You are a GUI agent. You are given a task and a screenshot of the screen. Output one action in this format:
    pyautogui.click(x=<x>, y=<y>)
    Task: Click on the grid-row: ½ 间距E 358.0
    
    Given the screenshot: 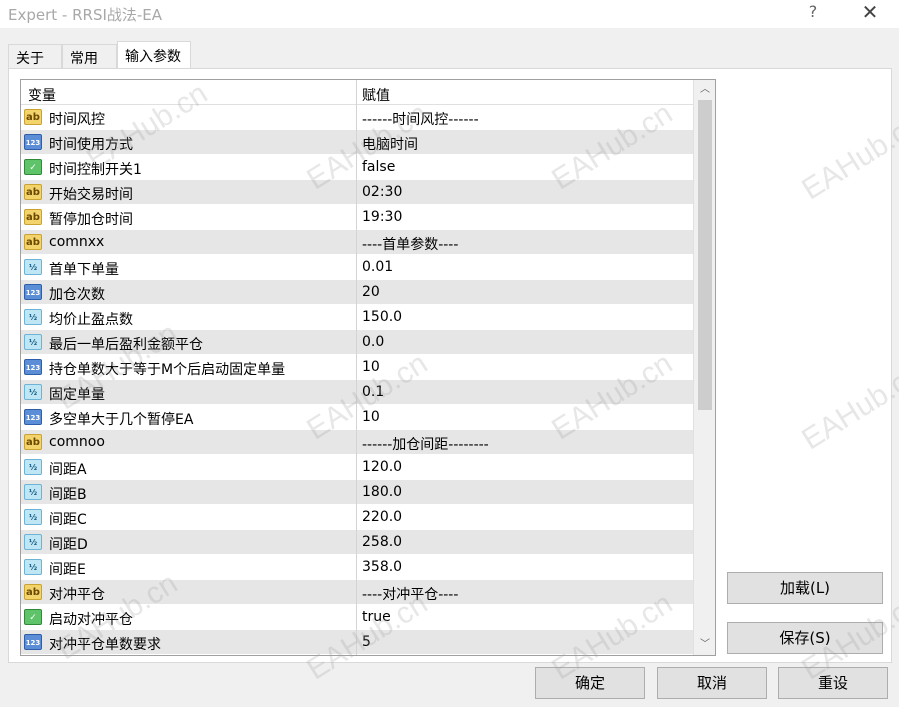 What is the action you would take?
    pyautogui.click(x=357, y=567)
    